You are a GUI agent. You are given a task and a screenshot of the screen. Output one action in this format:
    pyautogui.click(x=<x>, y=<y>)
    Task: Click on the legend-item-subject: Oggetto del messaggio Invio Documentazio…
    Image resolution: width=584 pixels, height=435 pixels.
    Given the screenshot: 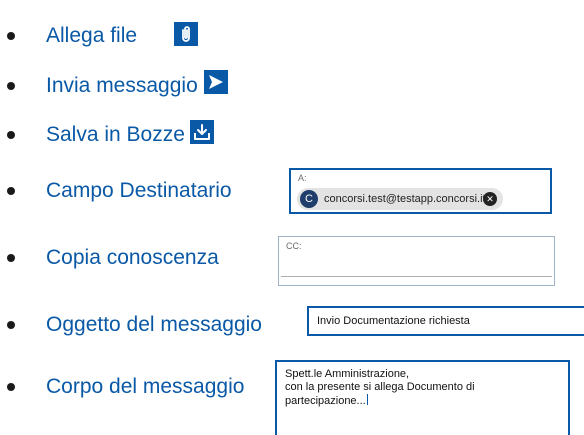 What is the action you would take?
    pyautogui.click(x=292, y=323)
    